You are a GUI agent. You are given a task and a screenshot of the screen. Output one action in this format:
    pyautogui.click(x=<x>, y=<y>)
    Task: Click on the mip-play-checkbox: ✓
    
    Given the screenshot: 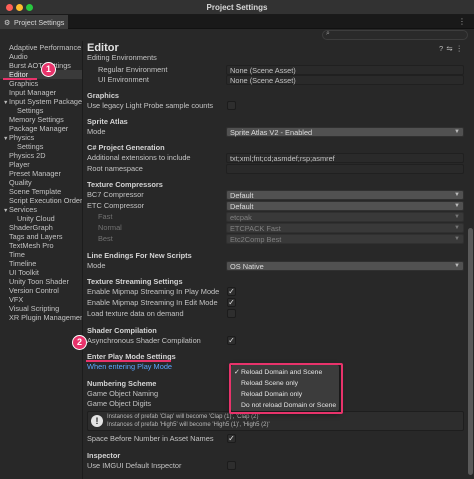 What is the action you would take?
    pyautogui.click(x=231, y=291)
    